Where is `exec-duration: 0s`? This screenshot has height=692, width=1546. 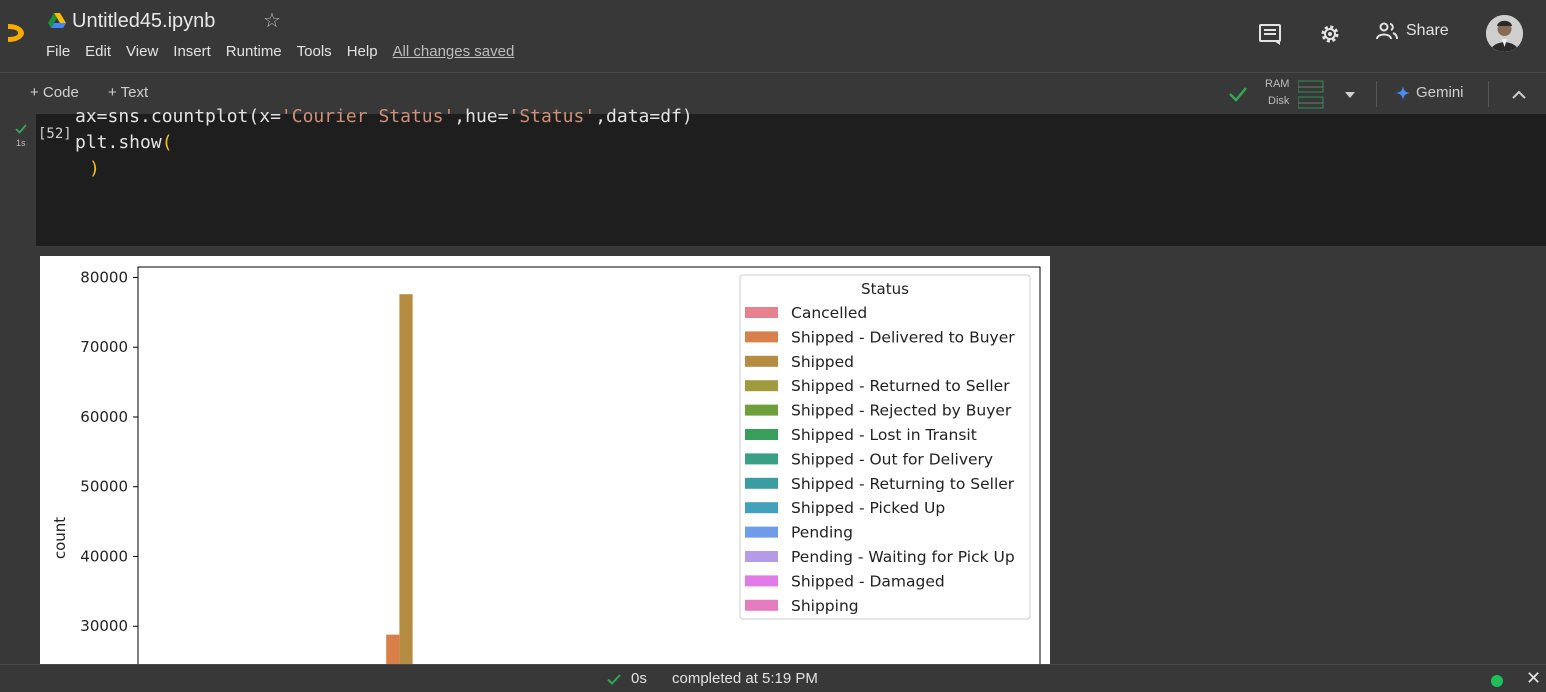
exec-duration: 0s is located at coordinates (639, 678).